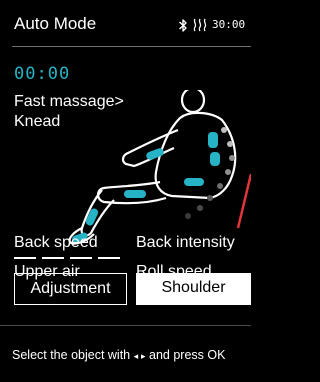  I want to click on footer-divider, so click(125, 325).